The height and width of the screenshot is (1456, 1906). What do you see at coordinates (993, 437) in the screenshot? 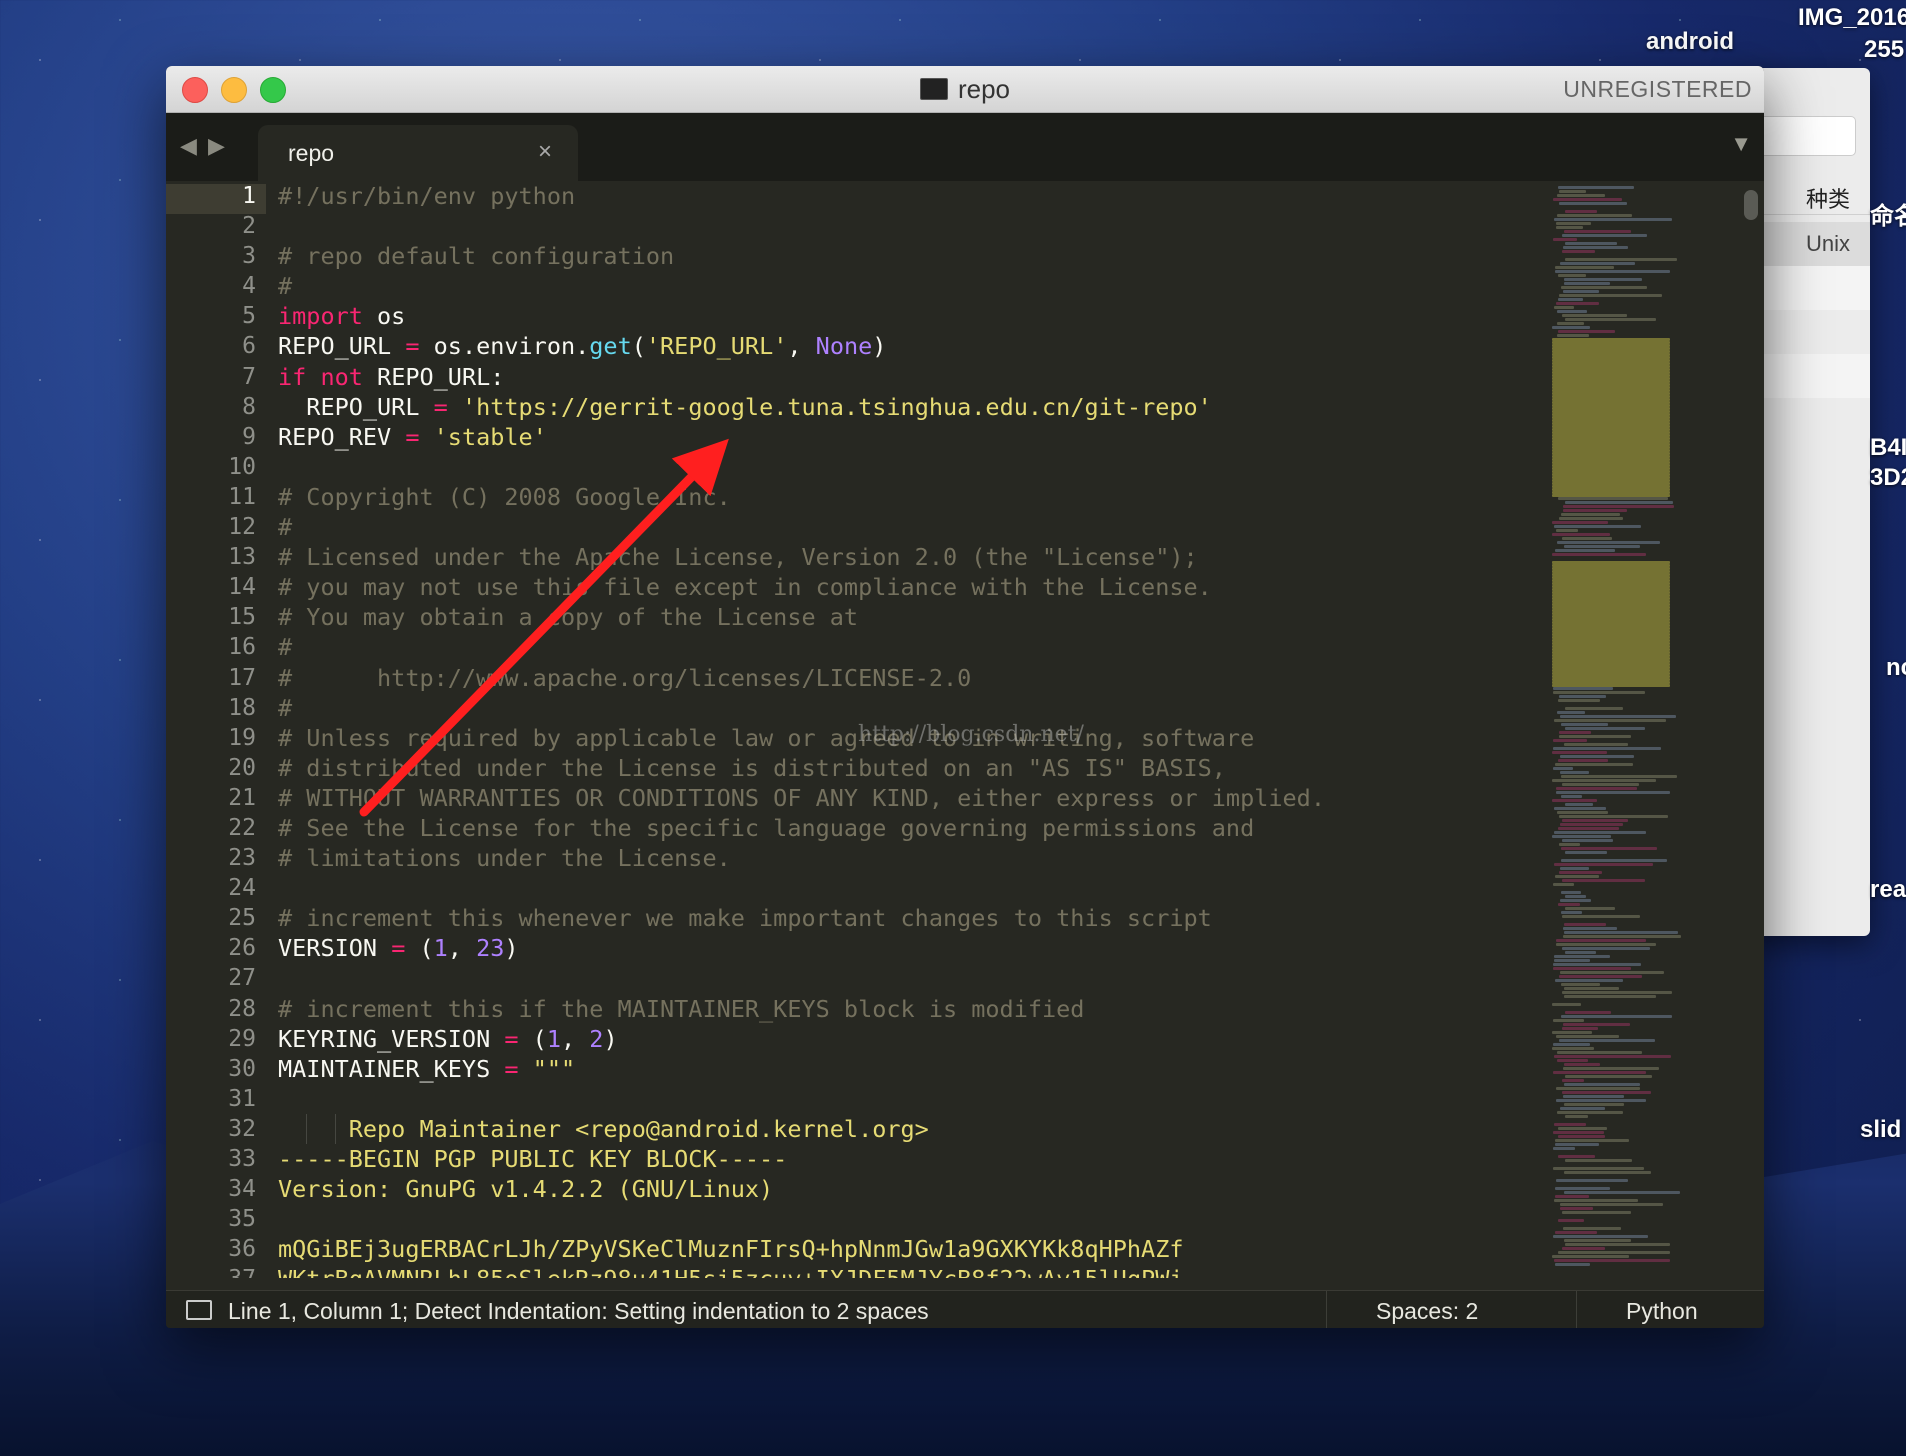
I see `code-line: REPO_REV = 'stable'` at bounding box center [993, 437].